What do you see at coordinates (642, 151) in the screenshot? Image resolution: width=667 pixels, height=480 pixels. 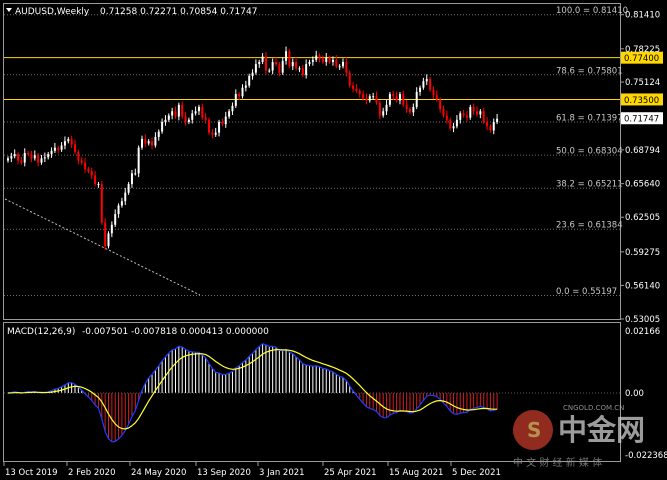 I see `price-tick-label: 0.68794` at bounding box center [642, 151].